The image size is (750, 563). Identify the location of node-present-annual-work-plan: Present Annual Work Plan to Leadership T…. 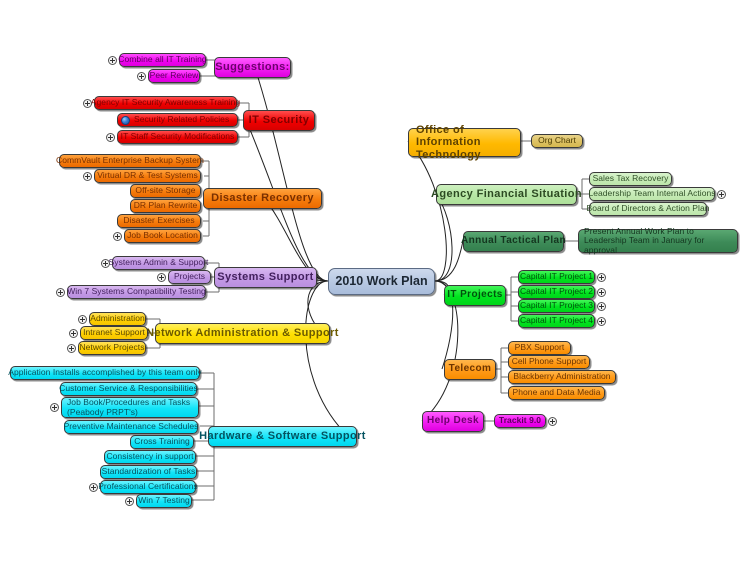
(658, 240).